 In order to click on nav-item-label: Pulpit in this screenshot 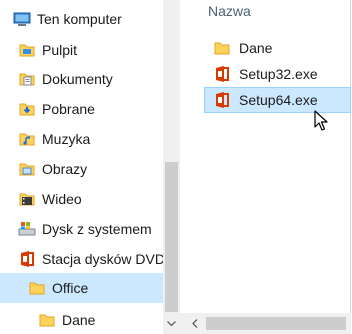, I will do `click(60, 50)`.